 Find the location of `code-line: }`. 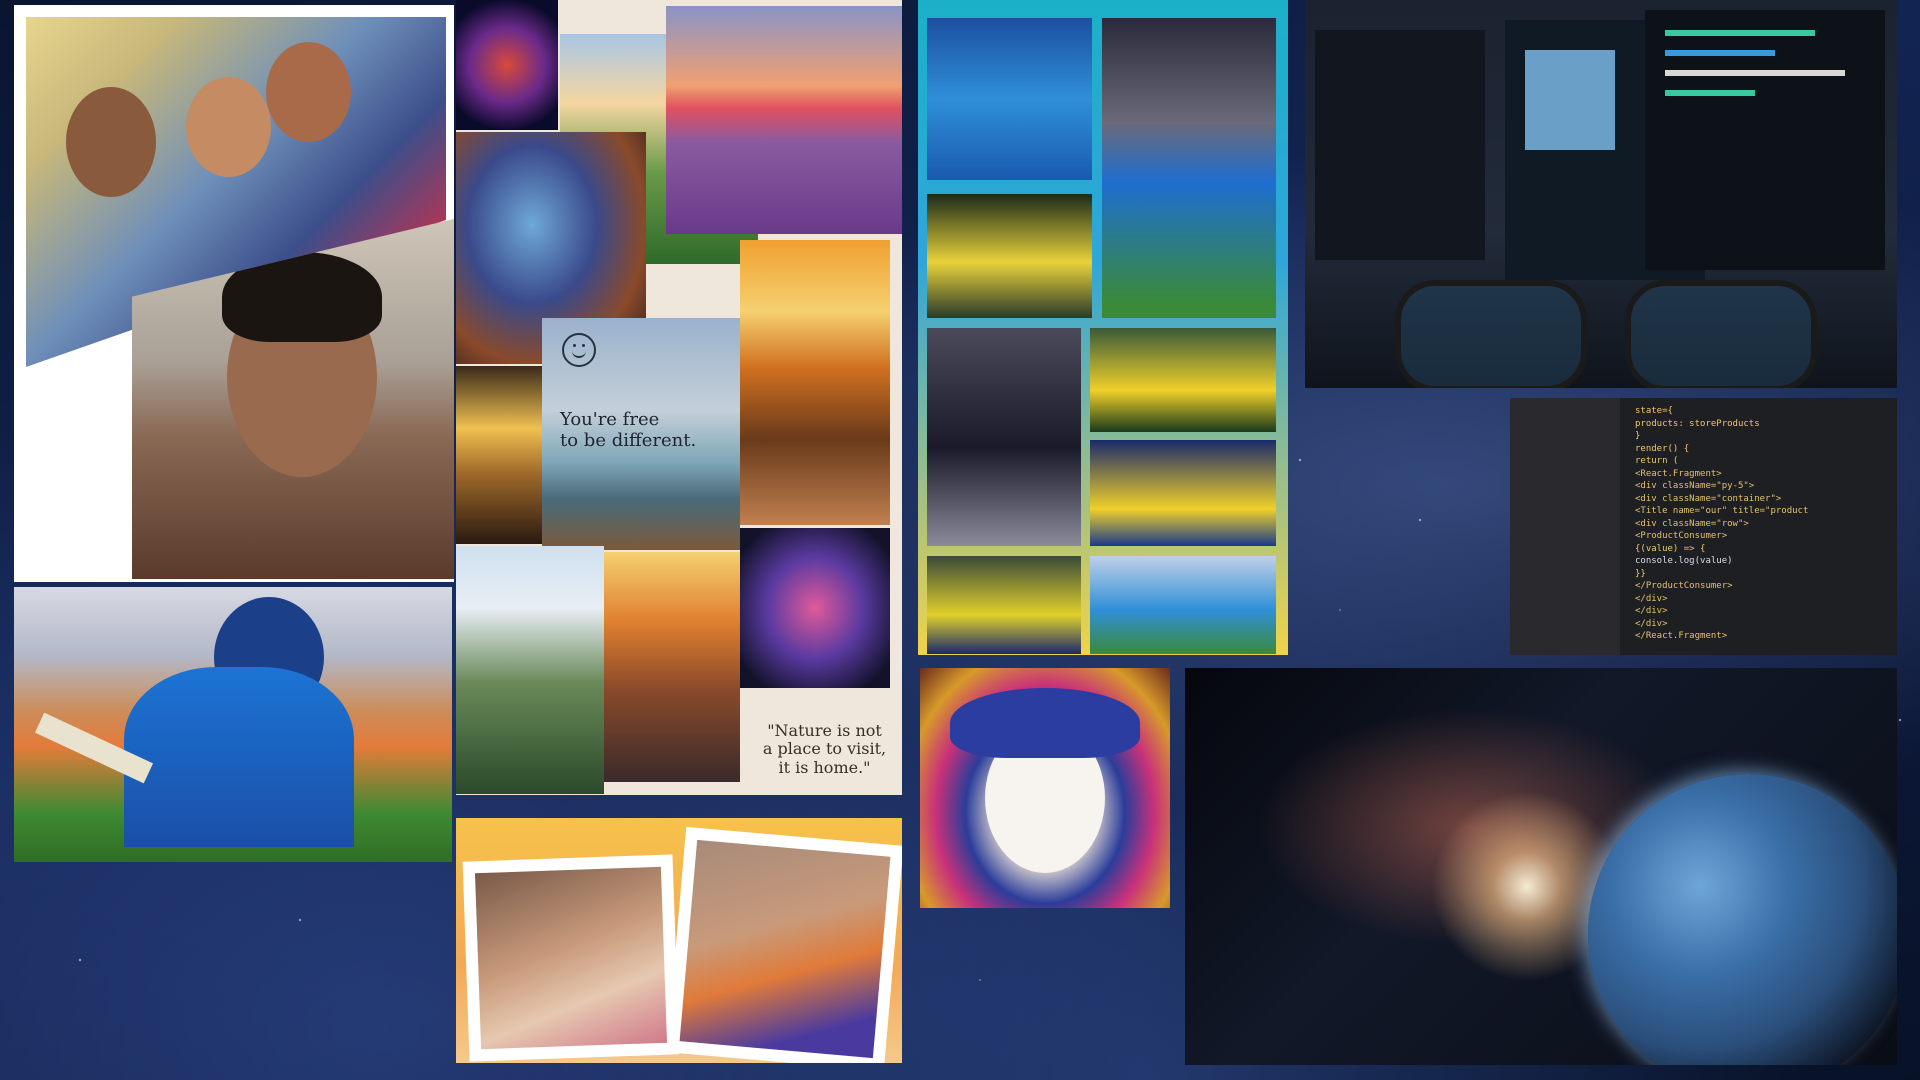

code-line: } is located at coordinates (1638, 436).